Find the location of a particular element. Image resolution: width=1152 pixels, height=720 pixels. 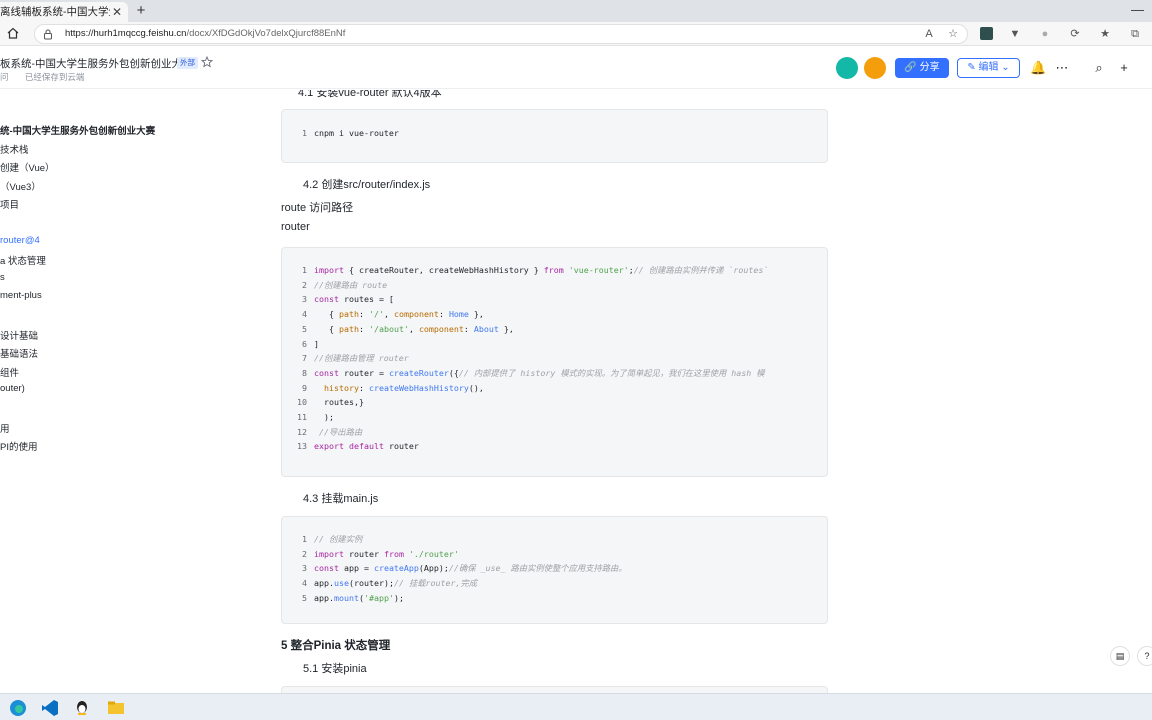

code-line: 2//创建路由 route is located at coordinates (345, 284).